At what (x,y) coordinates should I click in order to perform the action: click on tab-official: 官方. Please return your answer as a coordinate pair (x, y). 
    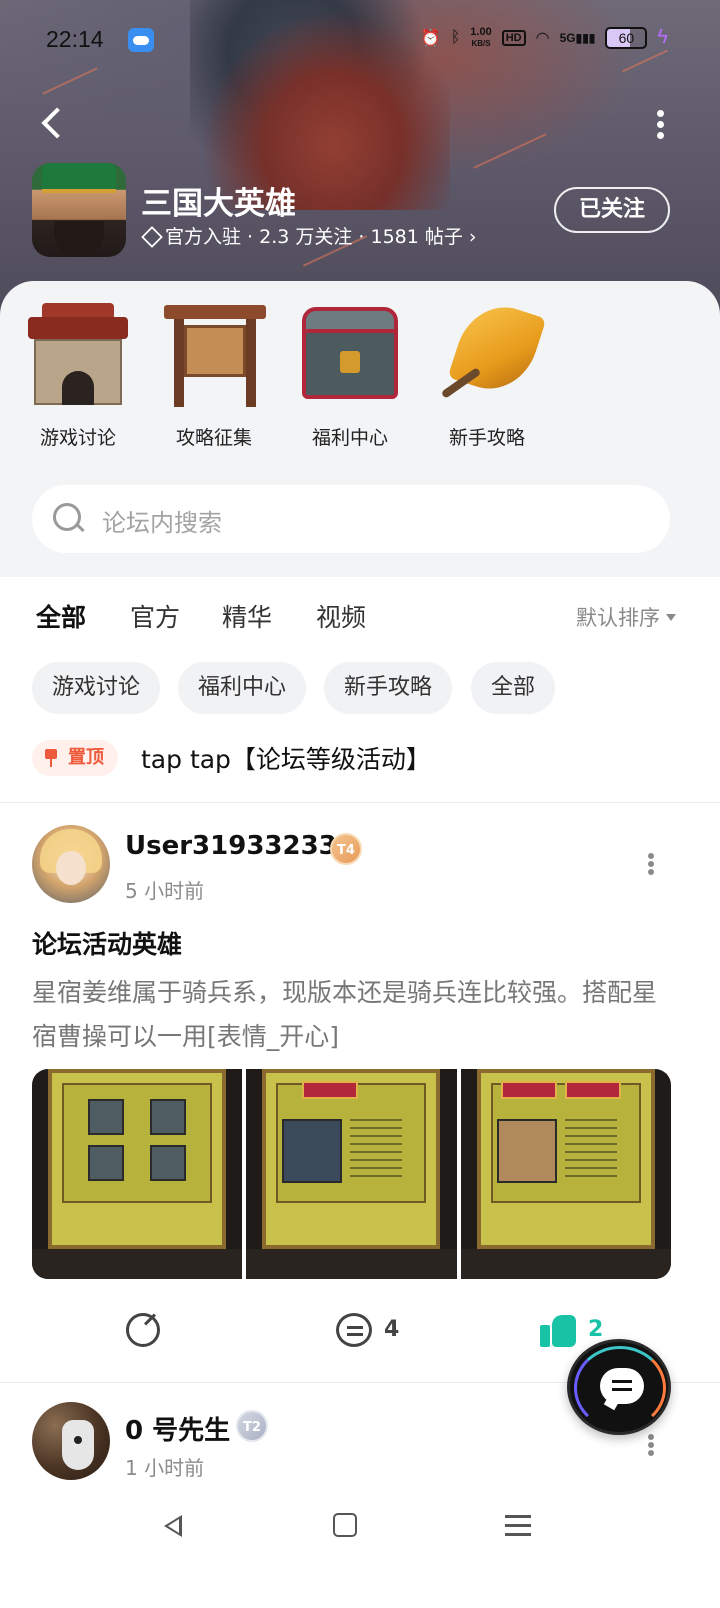
    Looking at the image, I should click on (155, 616).